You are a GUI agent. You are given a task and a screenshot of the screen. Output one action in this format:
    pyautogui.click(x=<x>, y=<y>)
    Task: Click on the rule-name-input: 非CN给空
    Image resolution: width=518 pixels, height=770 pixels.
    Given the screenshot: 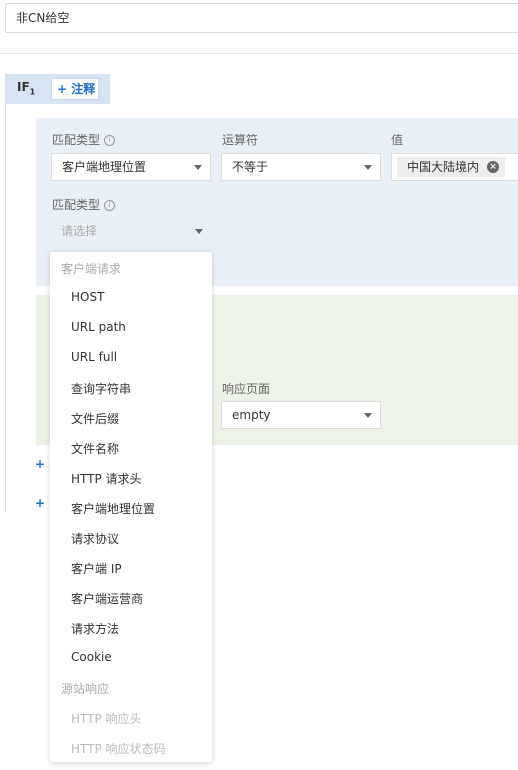 What is the action you would take?
    pyautogui.click(x=261, y=18)
    